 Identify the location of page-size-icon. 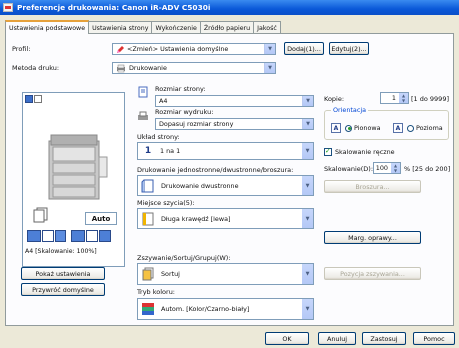
(143, 92).